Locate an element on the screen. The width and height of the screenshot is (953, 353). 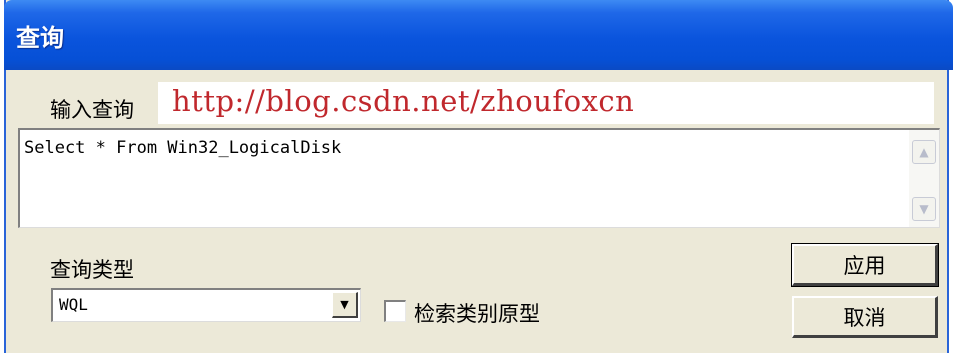
prototype-checkbox is located at coordinates (395, 311).